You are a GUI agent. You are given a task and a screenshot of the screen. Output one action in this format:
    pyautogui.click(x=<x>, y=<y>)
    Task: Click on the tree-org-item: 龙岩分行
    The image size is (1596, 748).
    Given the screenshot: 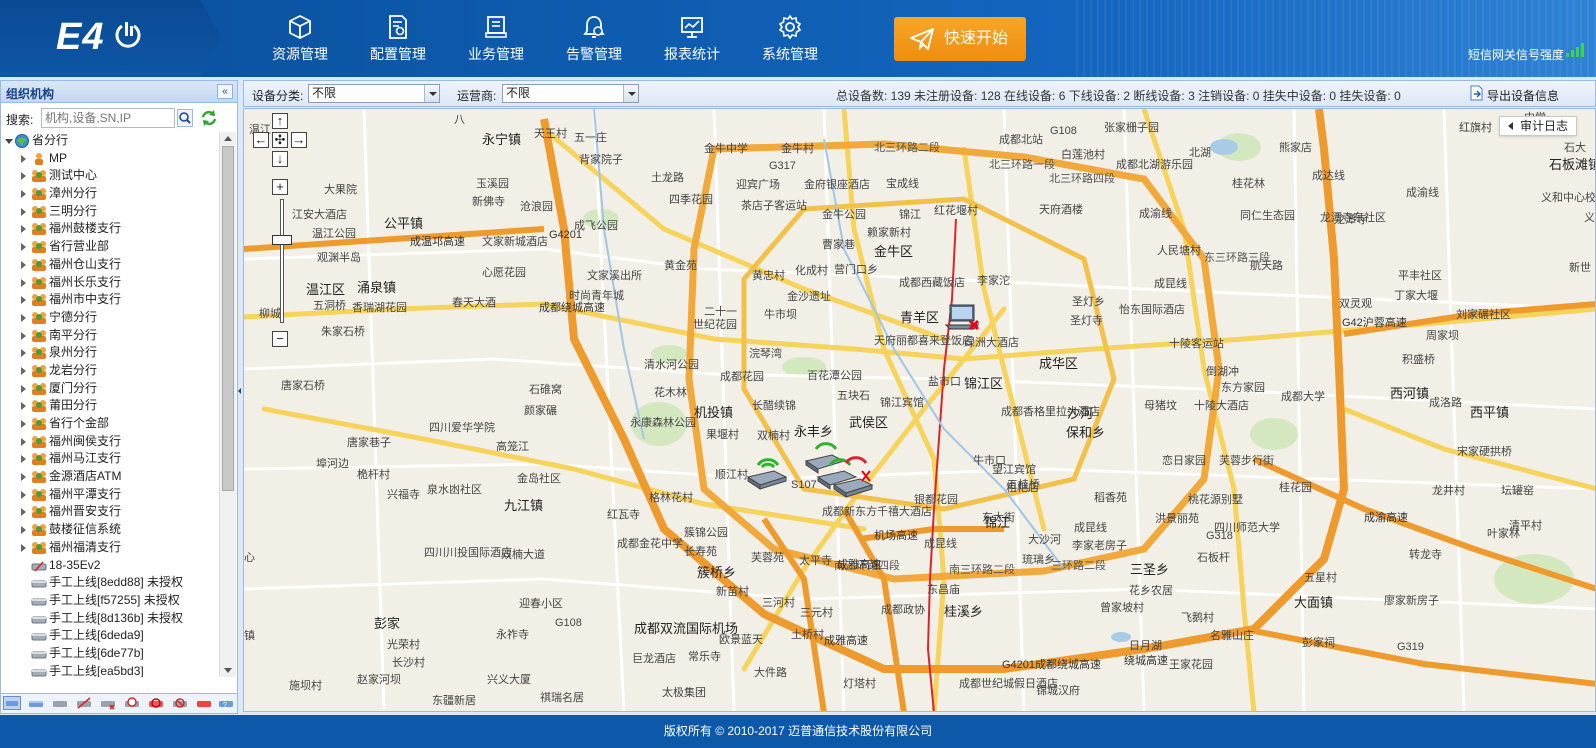 What is the action you would take?
    pyautogui.click(x=110, y=371)
    